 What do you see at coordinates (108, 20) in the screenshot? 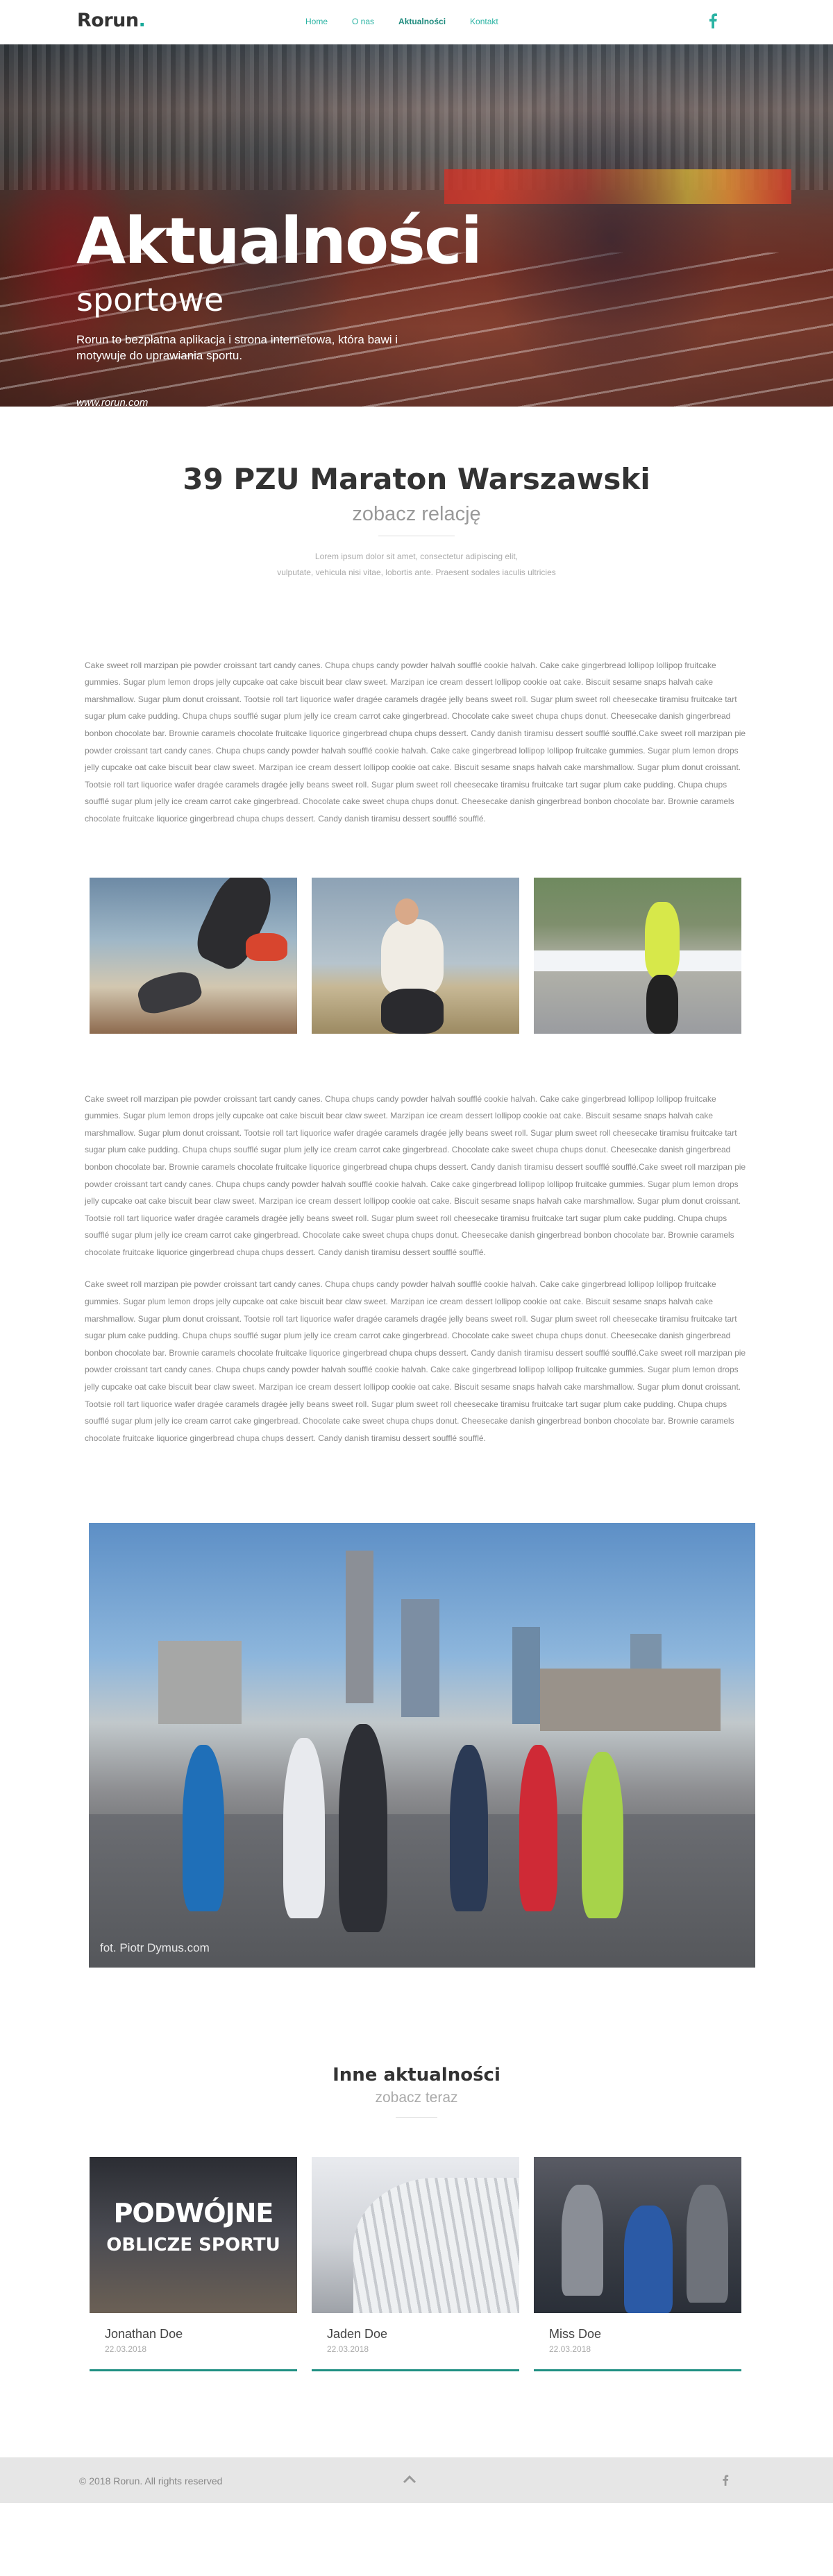
I see `brand-name: Rorun` at bounding box center [108, 20].